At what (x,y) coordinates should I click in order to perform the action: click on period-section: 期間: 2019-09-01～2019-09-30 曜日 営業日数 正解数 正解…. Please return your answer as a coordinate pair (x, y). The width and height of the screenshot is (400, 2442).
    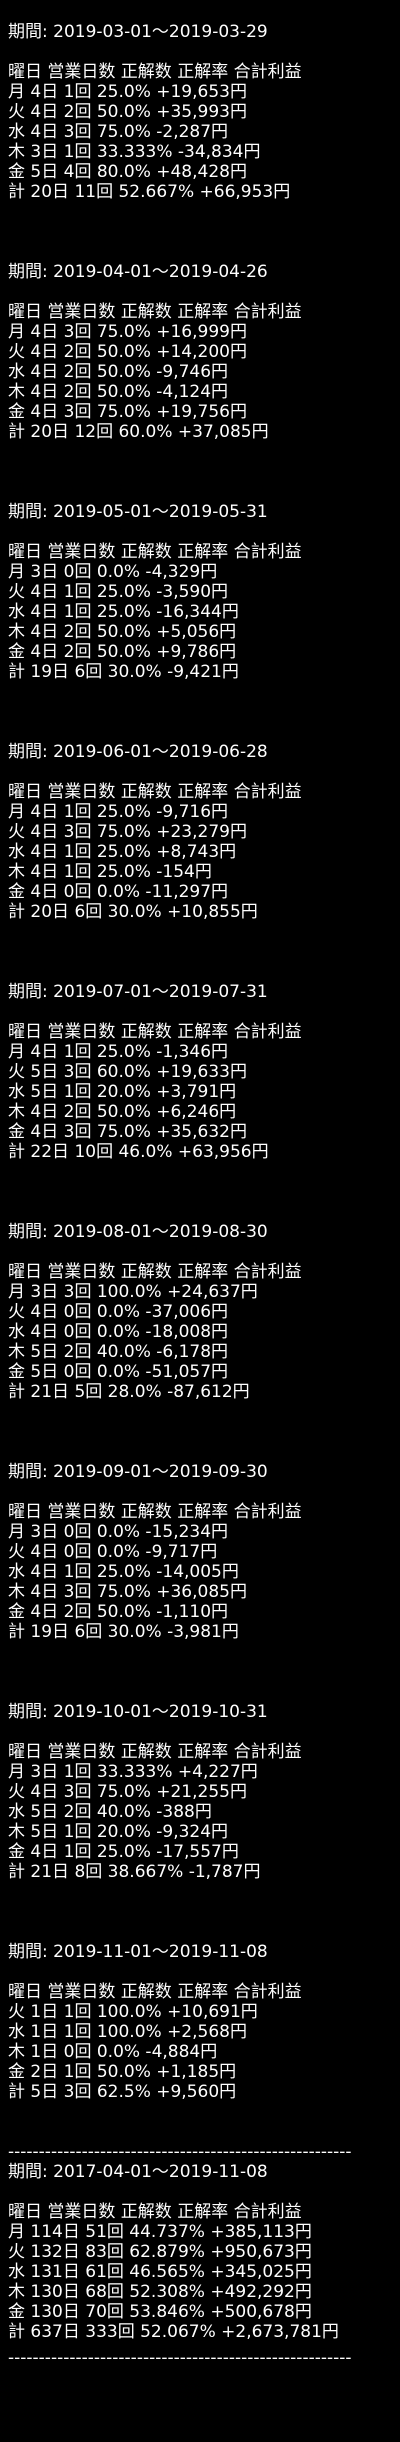
    Looking at the image, I should click on (204, 1552).